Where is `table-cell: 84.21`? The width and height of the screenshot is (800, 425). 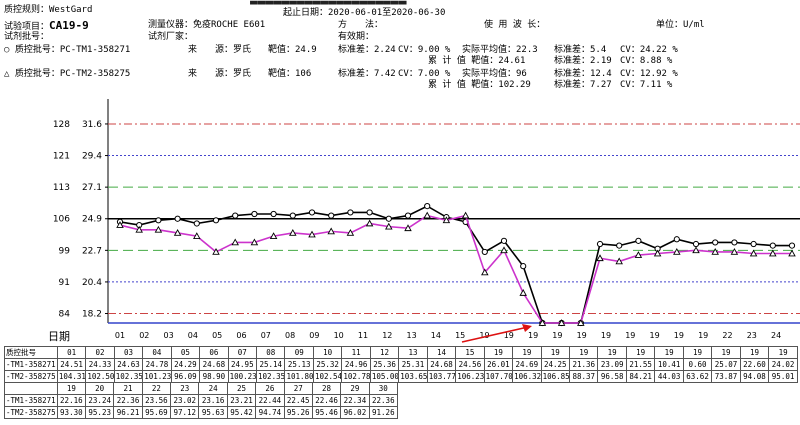 table-cell: 84.21 is located at coordinates (640, 376).